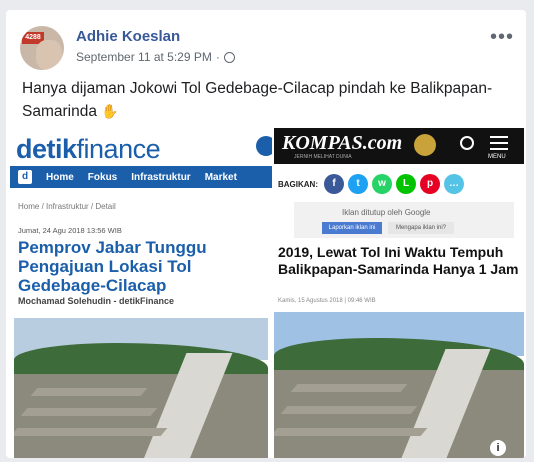 This screenshot has width=534, height=462. I want to click on article-author: Mochamad Solehudin - detikFinance, so click(96, 301).